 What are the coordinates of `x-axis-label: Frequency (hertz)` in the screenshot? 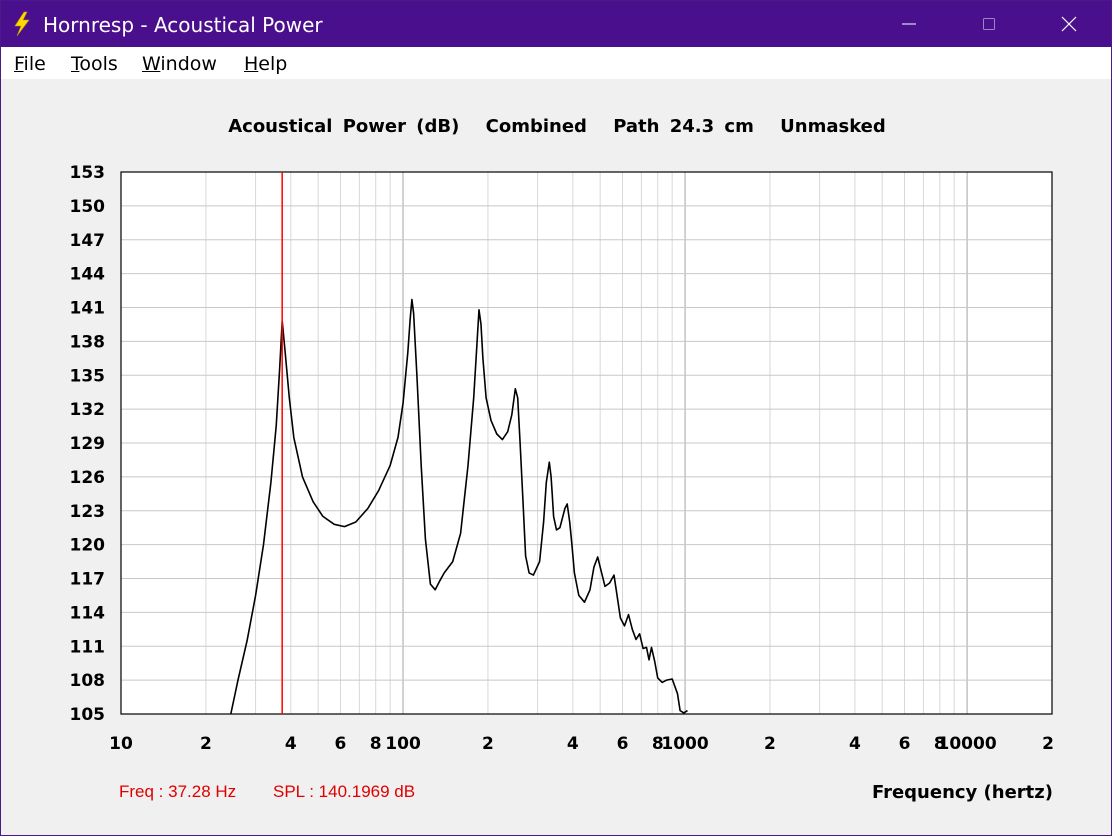 It's located at (962, 792).